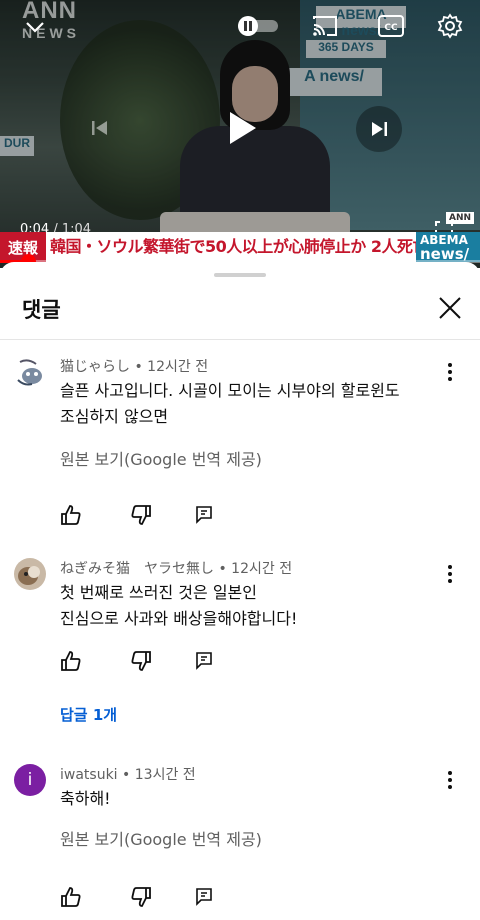 This screenshot has height=920, width=480. Describe the element at coordinates (242, 128) in the screenshot. I see `play-icon` at that location.